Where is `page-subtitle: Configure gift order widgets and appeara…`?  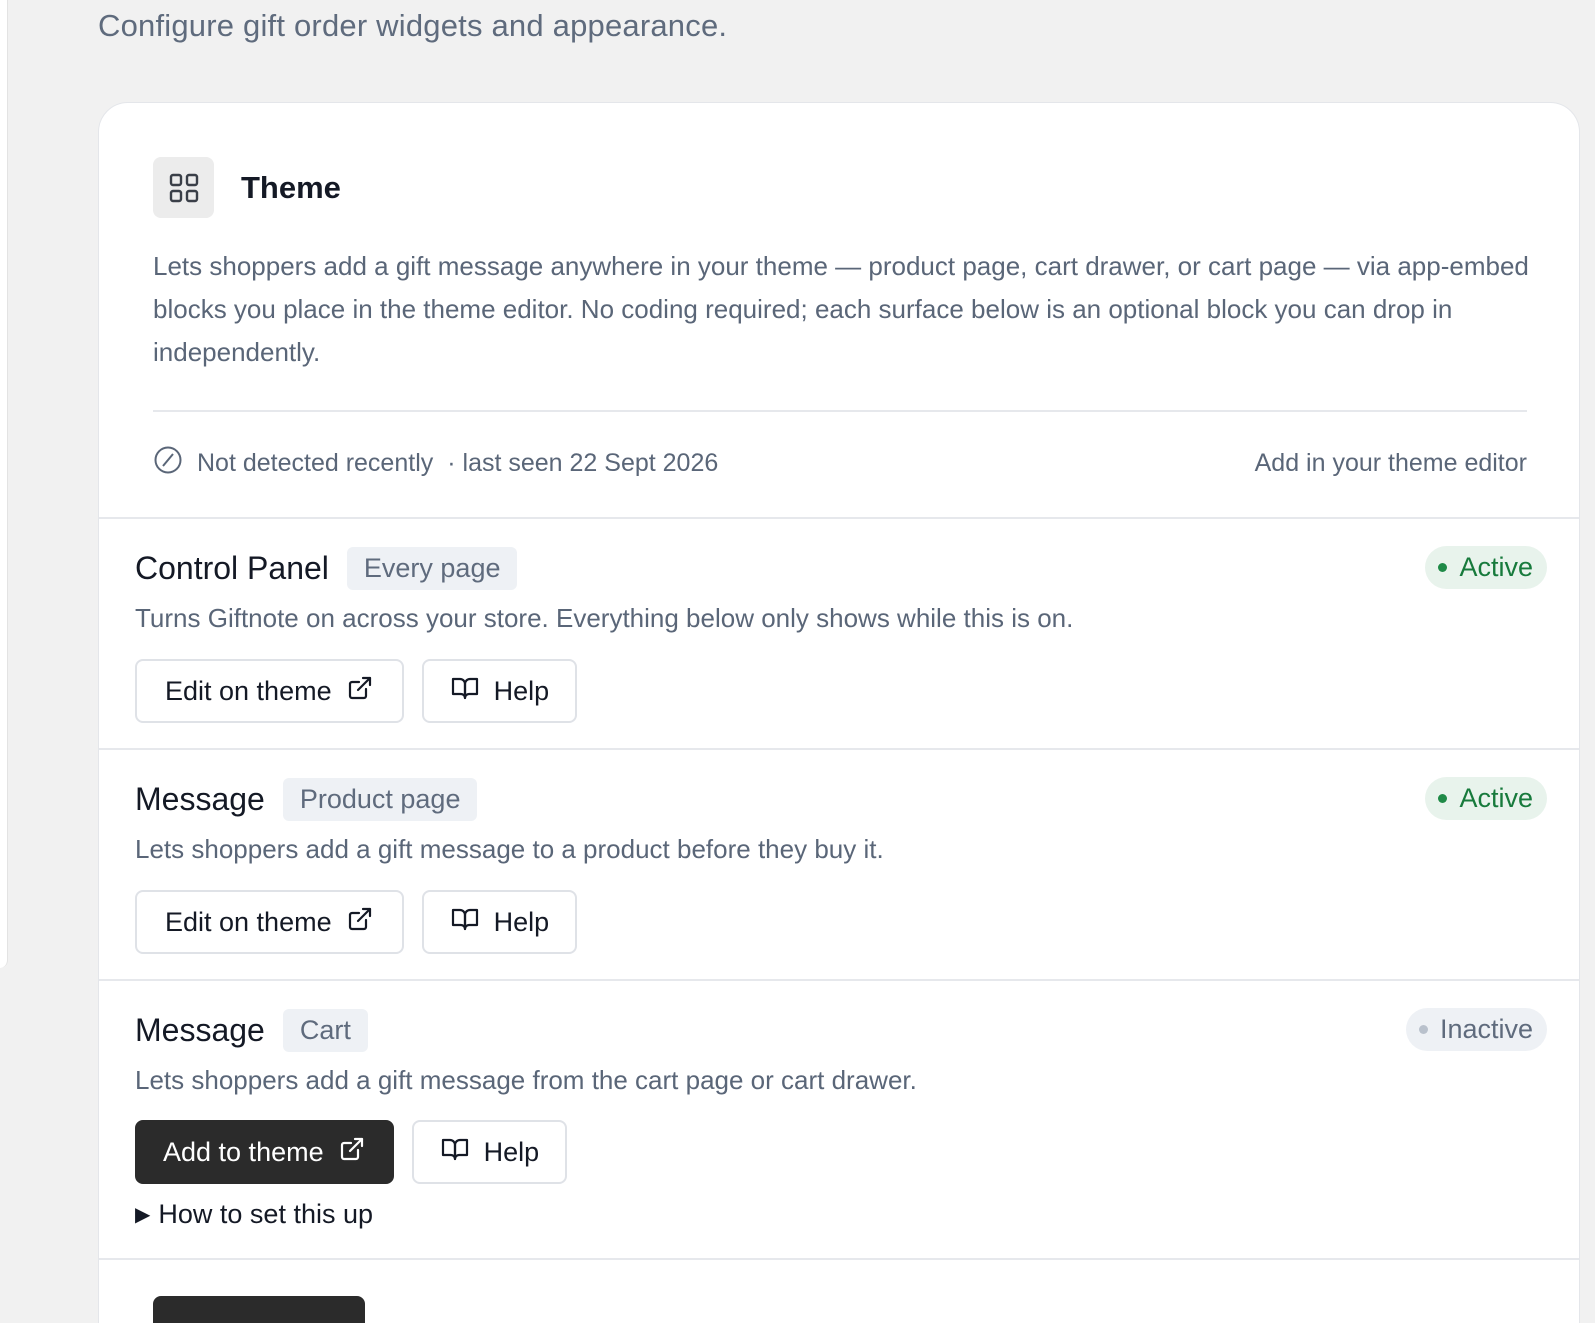
page-subtitle: Configure gift order widgets and appeara… is located at coordinates (413, 25).